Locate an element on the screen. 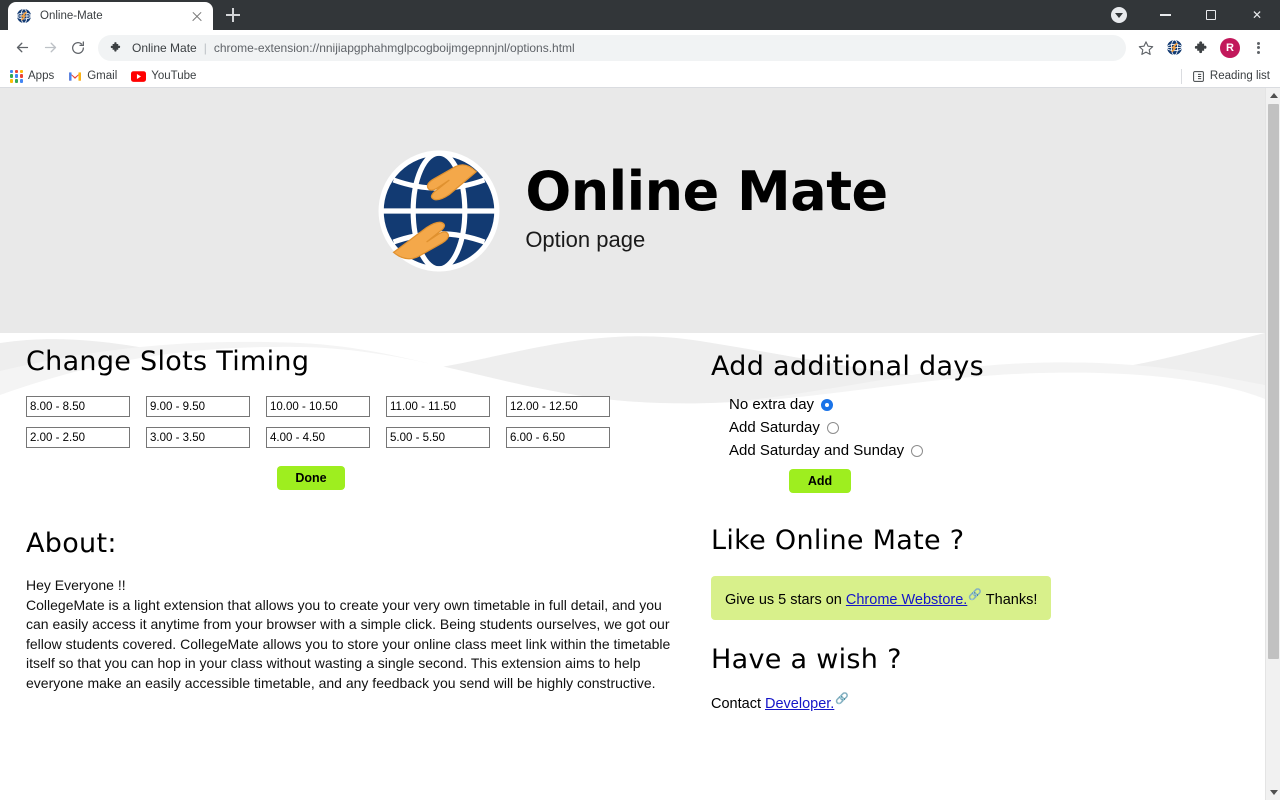 Image resolution: width=1280 pixels, height=800 pixels. gmail-icon is located at coordinates (75, 76).